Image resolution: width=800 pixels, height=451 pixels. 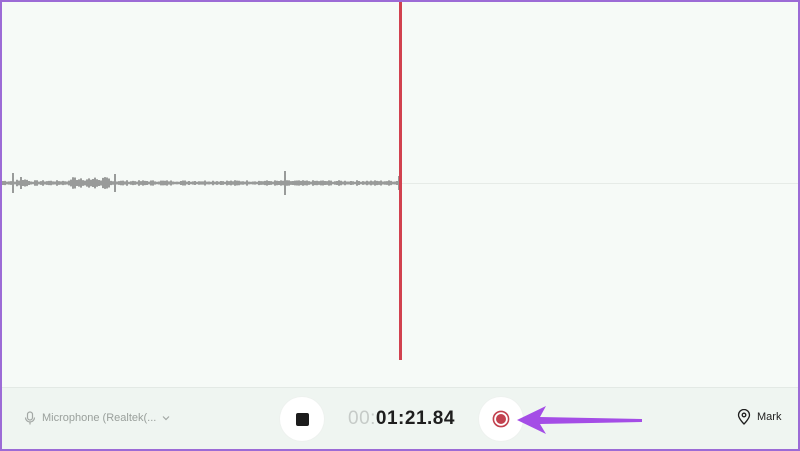 What do you see at coordinates (166, 418) in the screenshot?
I see `chevron-down-icon` at bounding box center [166, 418].